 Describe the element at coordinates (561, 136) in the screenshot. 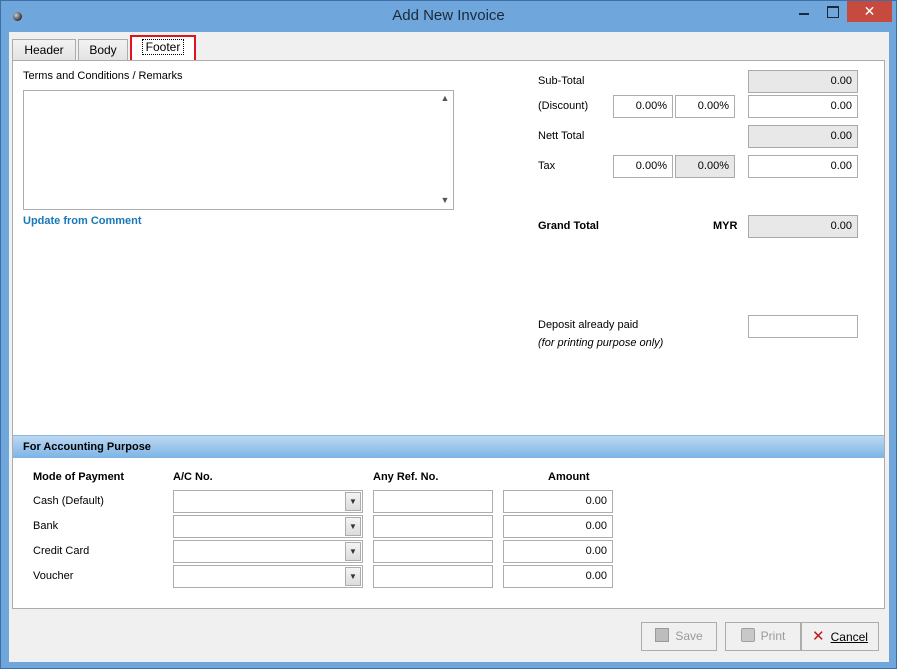

I see `nett-total-label: Nett Total` at that location.